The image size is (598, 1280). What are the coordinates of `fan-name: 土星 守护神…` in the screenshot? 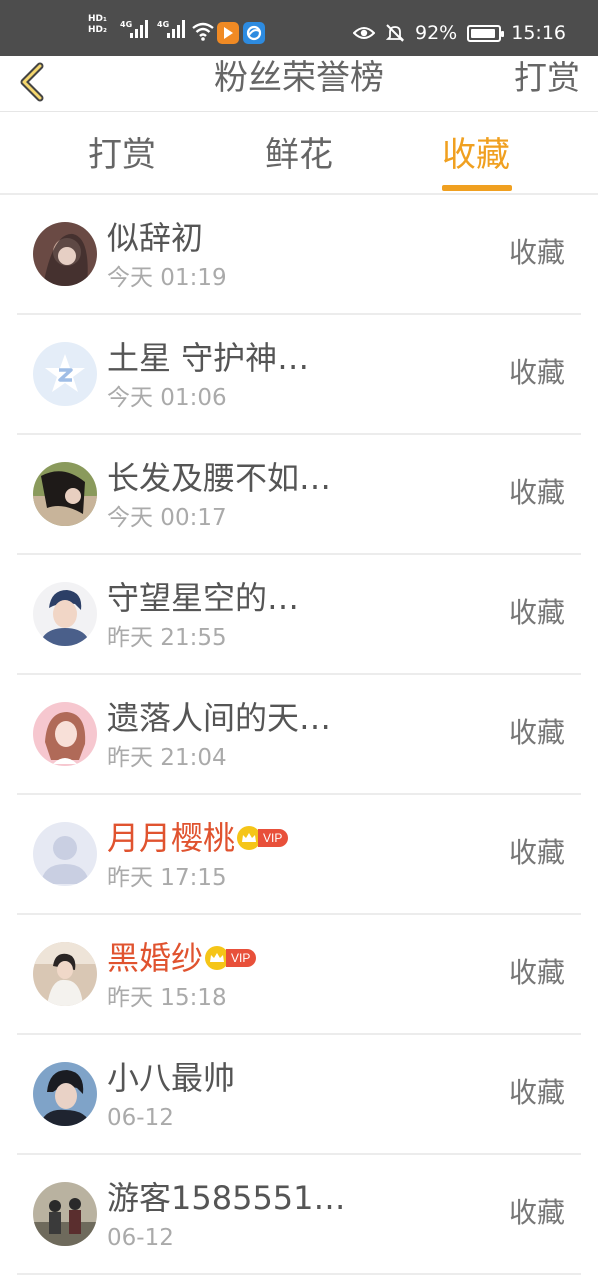 It's located at (208, 358).